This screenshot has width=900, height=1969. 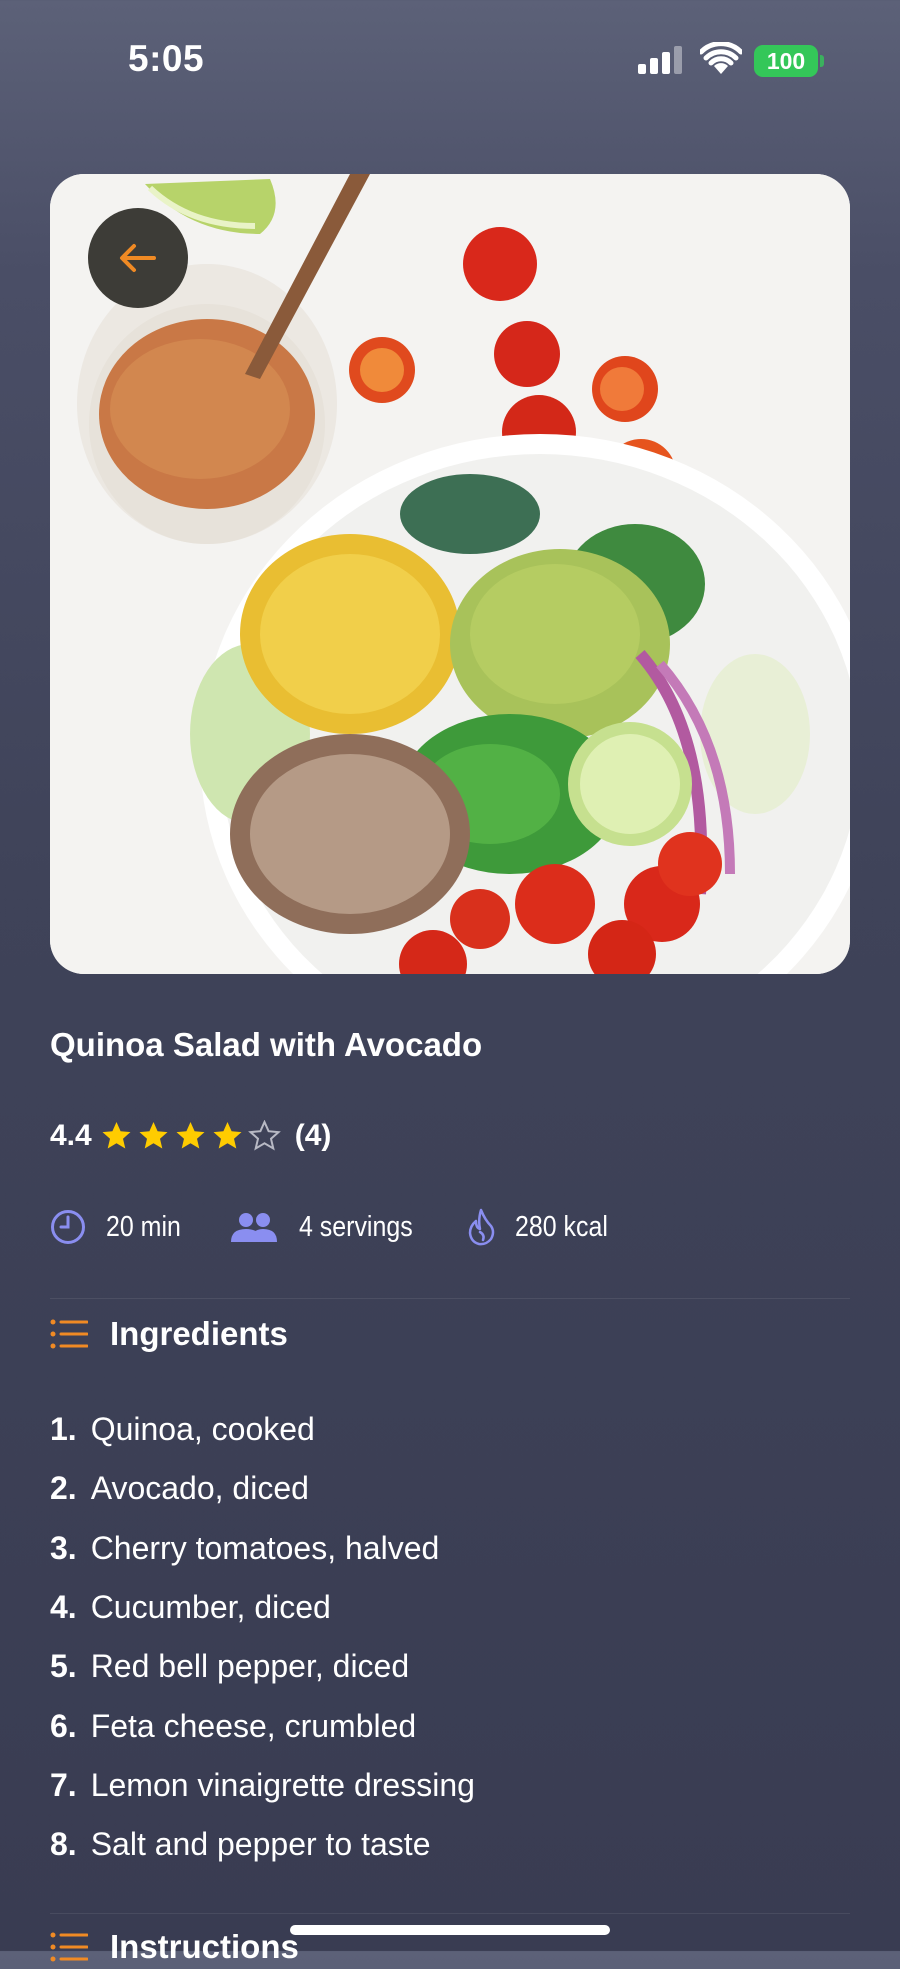 What do you see at coordinates (481, 1227) in the screenshot?
I see `flame-icon` at bounding box center [481, 1227].